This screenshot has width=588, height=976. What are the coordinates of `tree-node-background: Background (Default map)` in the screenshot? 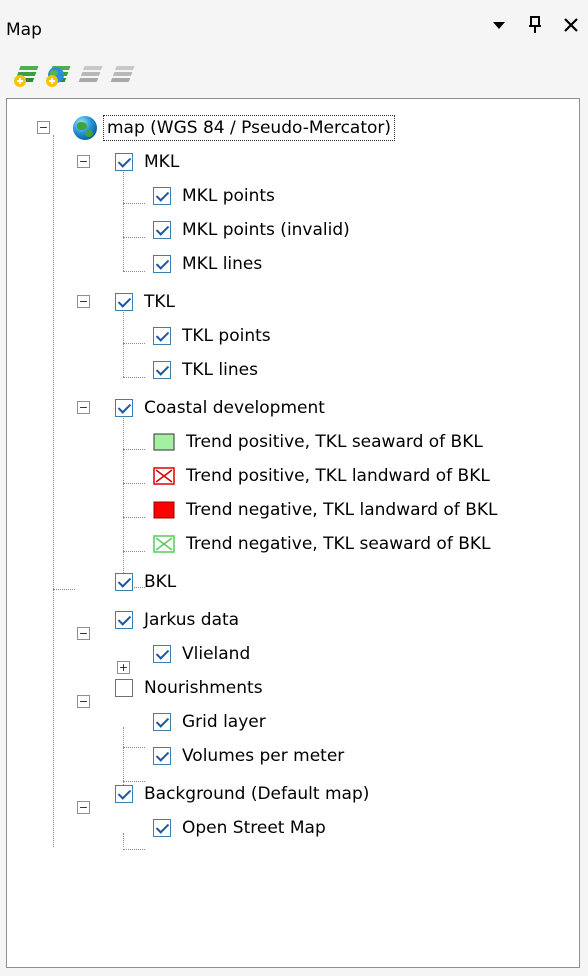 It's located at (243, 794).